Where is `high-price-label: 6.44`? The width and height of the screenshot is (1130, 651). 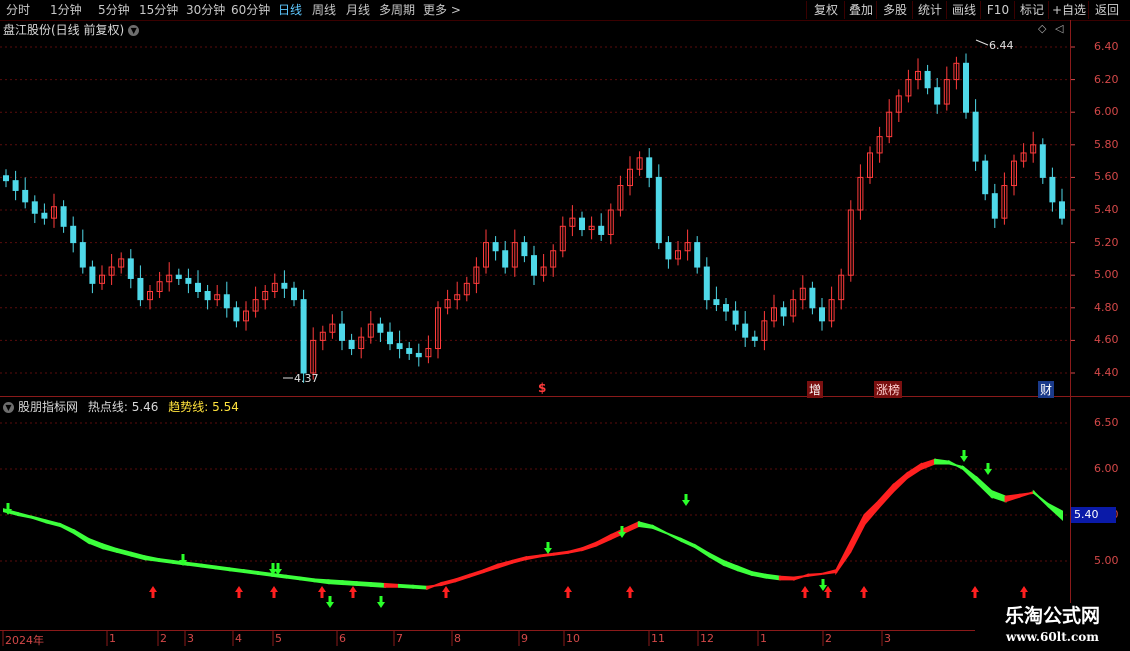 high-price-label: 6.44 is located at coordinates (1001, 45).